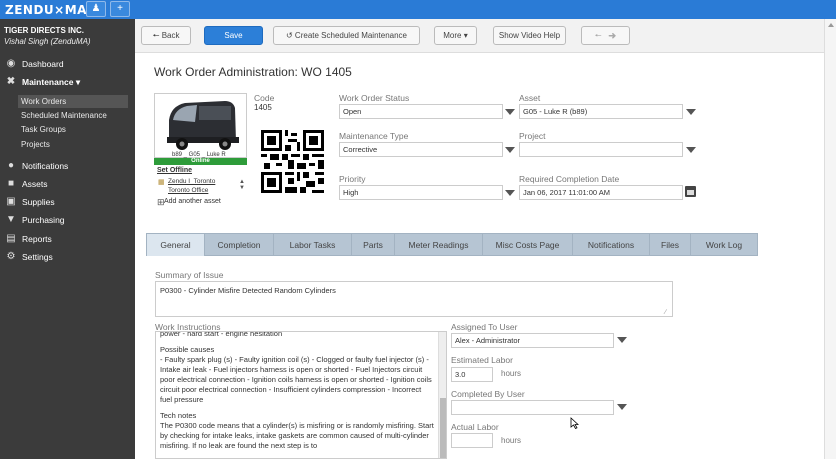  What do you see at coordinates (831, 25) in the screenshot?
I see `scroll-up-icon` at bounding box center [831, 25].